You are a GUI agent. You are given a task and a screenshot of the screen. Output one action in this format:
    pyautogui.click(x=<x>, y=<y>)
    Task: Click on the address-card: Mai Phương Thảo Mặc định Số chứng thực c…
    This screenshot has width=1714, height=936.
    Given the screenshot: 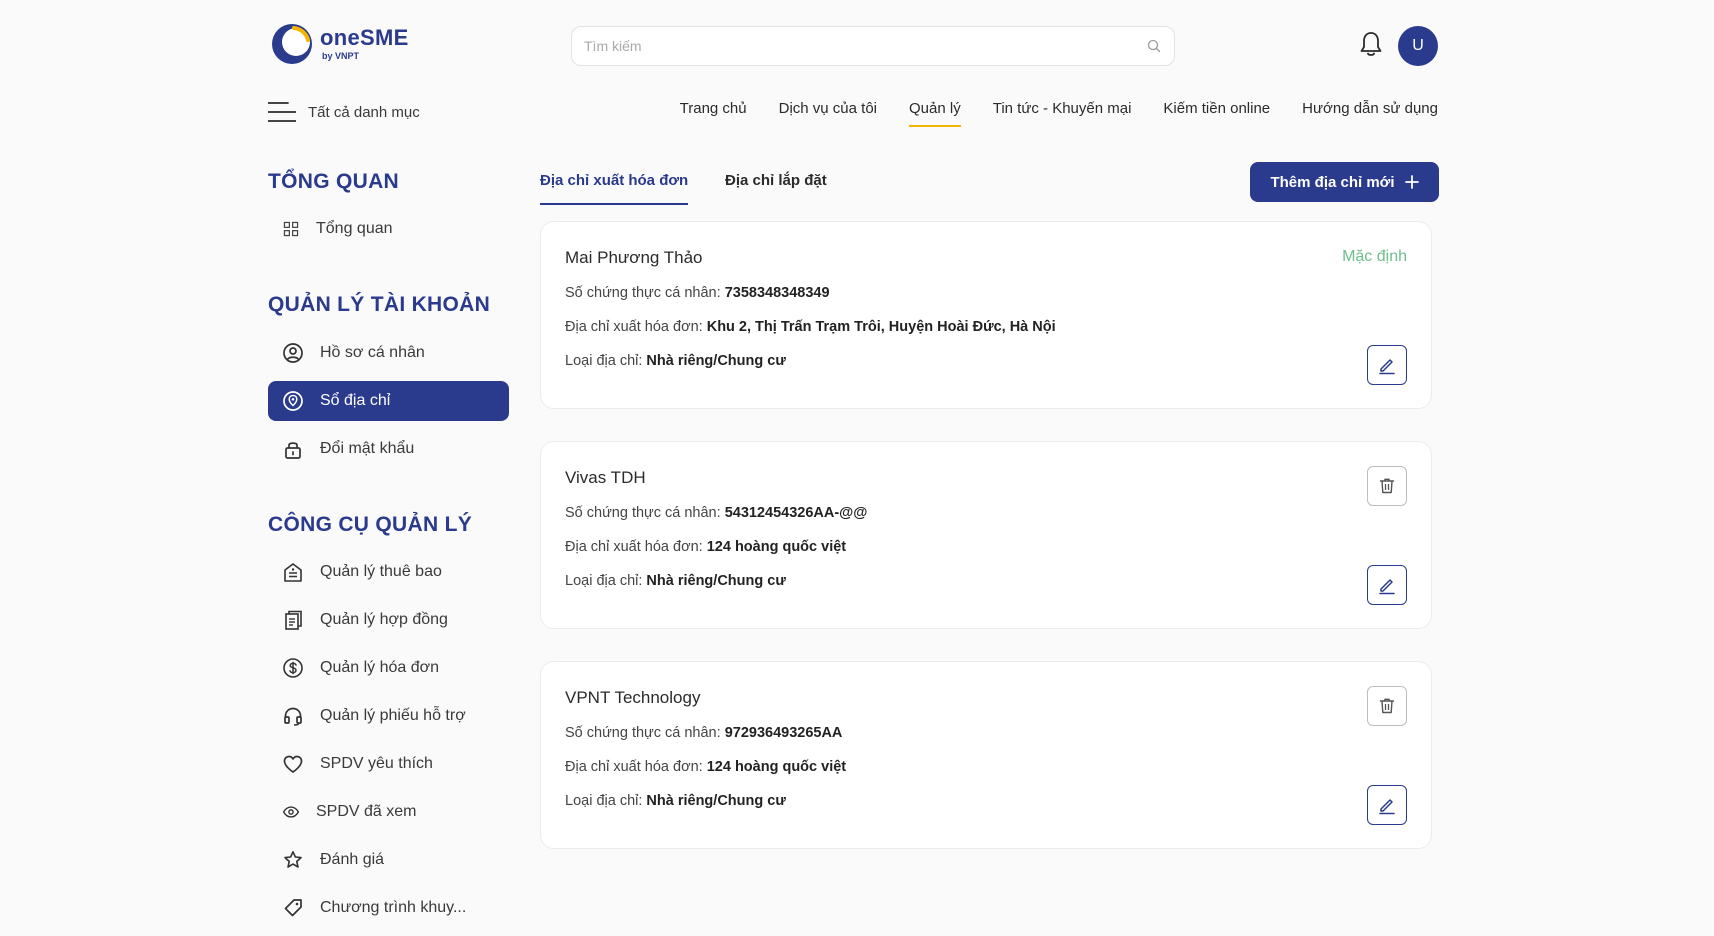 What is the action you would take?
    pyautogui.click(x=986, y=315)
    